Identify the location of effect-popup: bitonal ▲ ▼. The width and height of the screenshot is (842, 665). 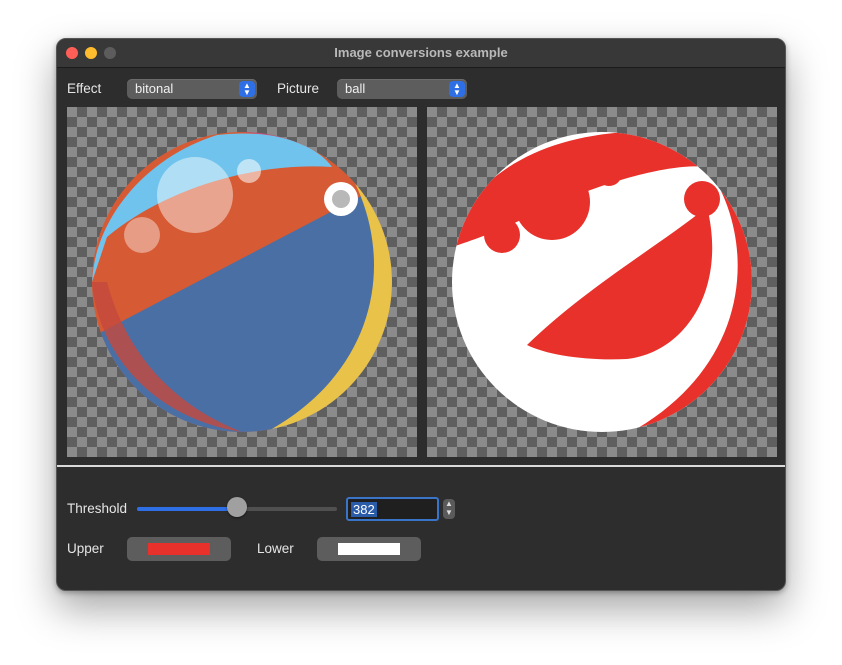
(192, 89).